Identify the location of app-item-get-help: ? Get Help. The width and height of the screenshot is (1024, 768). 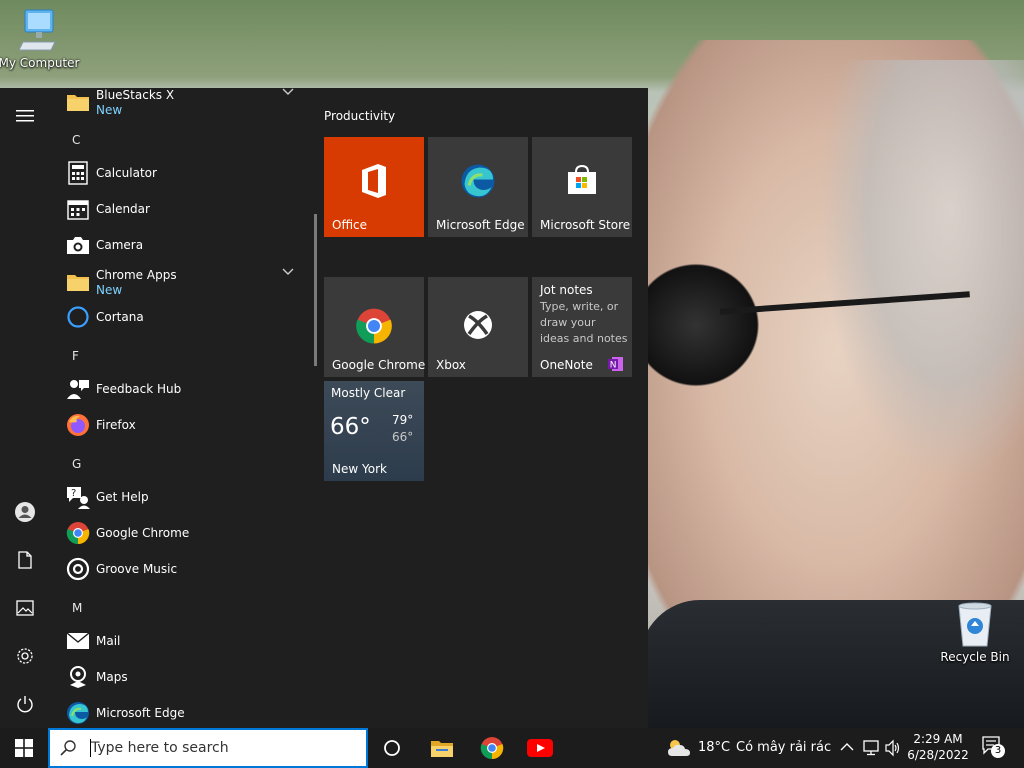
(180, 497).